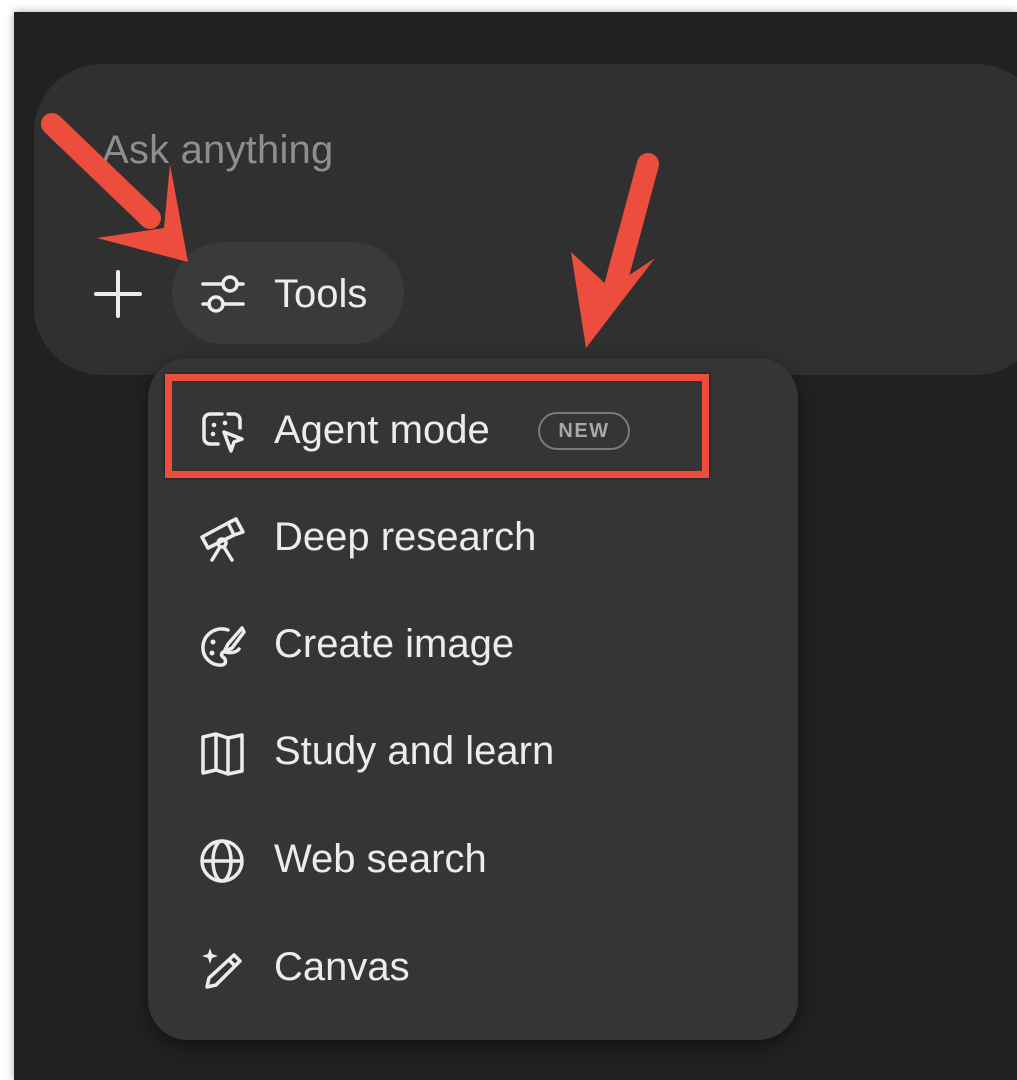  I want to click on annotation-highlight-box, so click(437, 426).